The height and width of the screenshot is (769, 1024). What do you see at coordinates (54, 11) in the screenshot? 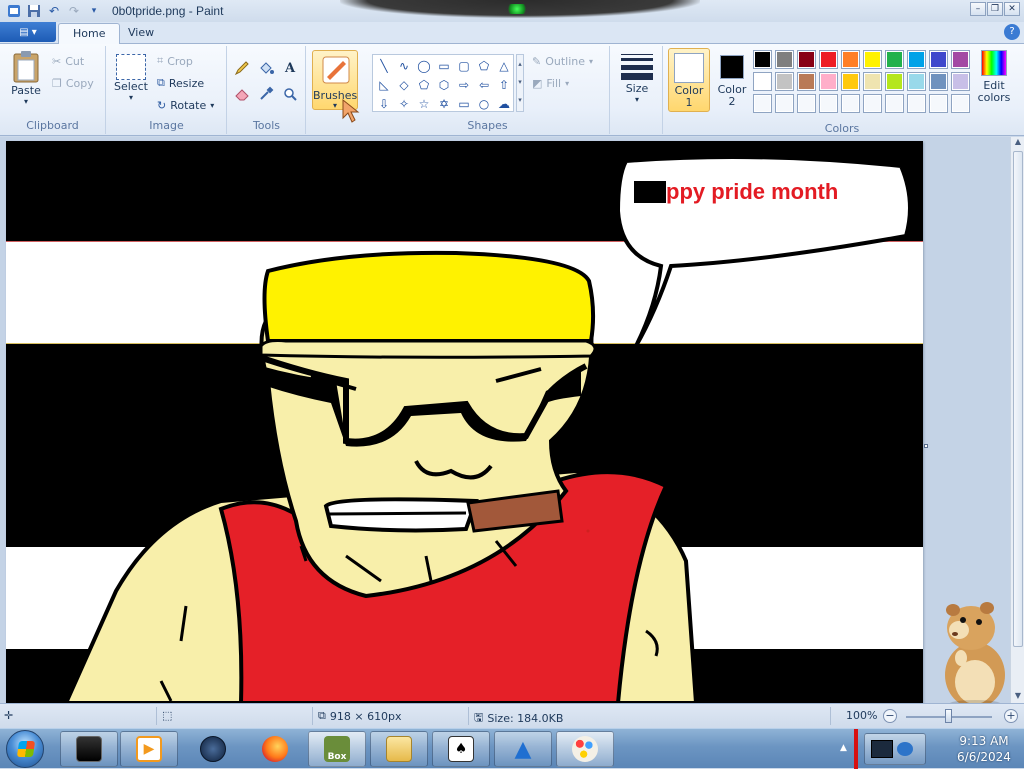
I see `undo-icon: ↶` at bounding box center [54, 11].